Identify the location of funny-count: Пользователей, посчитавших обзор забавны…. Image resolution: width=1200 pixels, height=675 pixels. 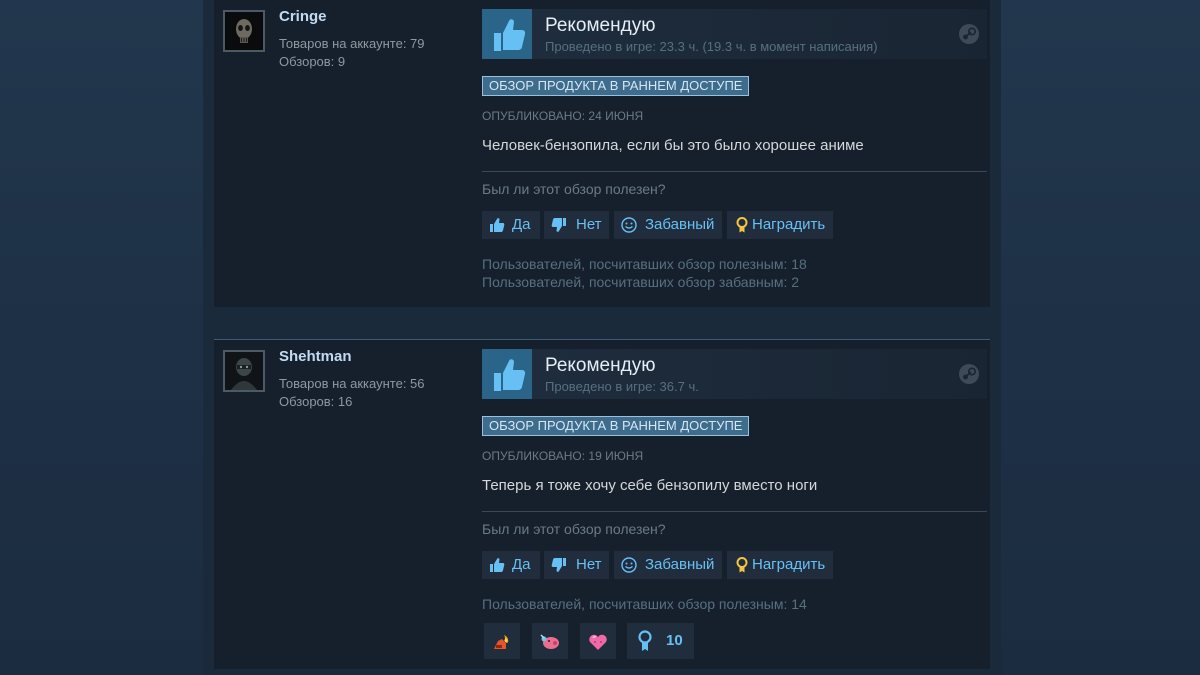
(641, 282).